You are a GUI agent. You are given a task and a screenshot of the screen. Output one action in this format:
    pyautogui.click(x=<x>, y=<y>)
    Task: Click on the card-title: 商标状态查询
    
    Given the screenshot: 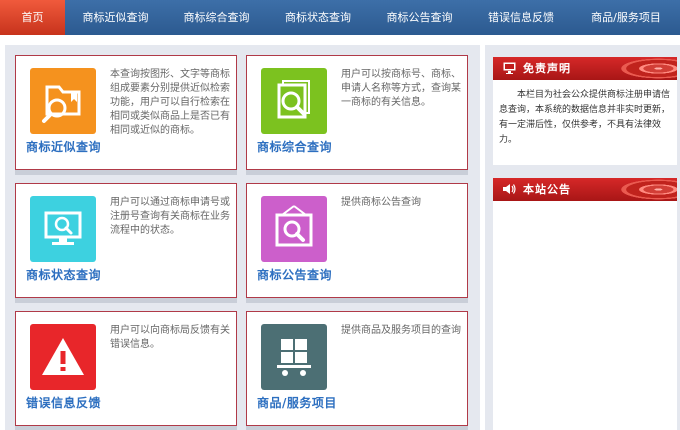 What is the action you would take?
    pyautogui.click(x=63, y=274)
    